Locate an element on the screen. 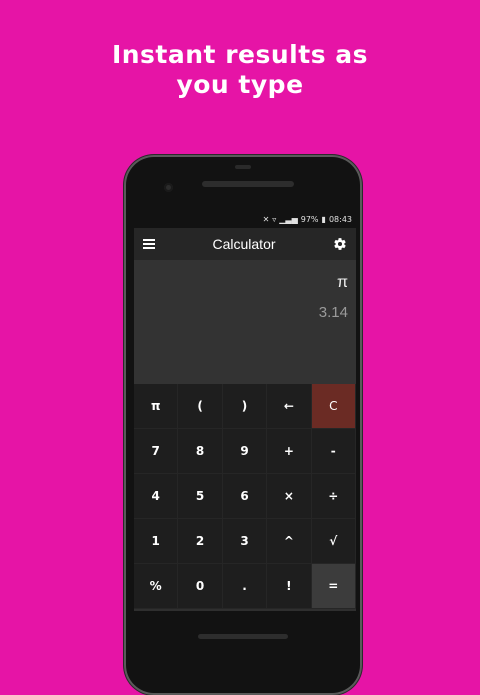 This screenshot has width=480, height=695. key-decimal: . is located at coordinates (245, 586).